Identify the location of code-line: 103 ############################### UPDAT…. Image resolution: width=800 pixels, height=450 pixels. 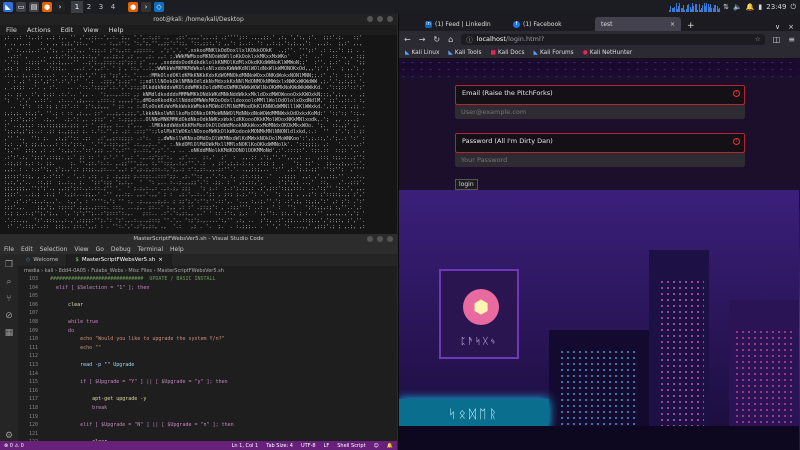
(207, 279).